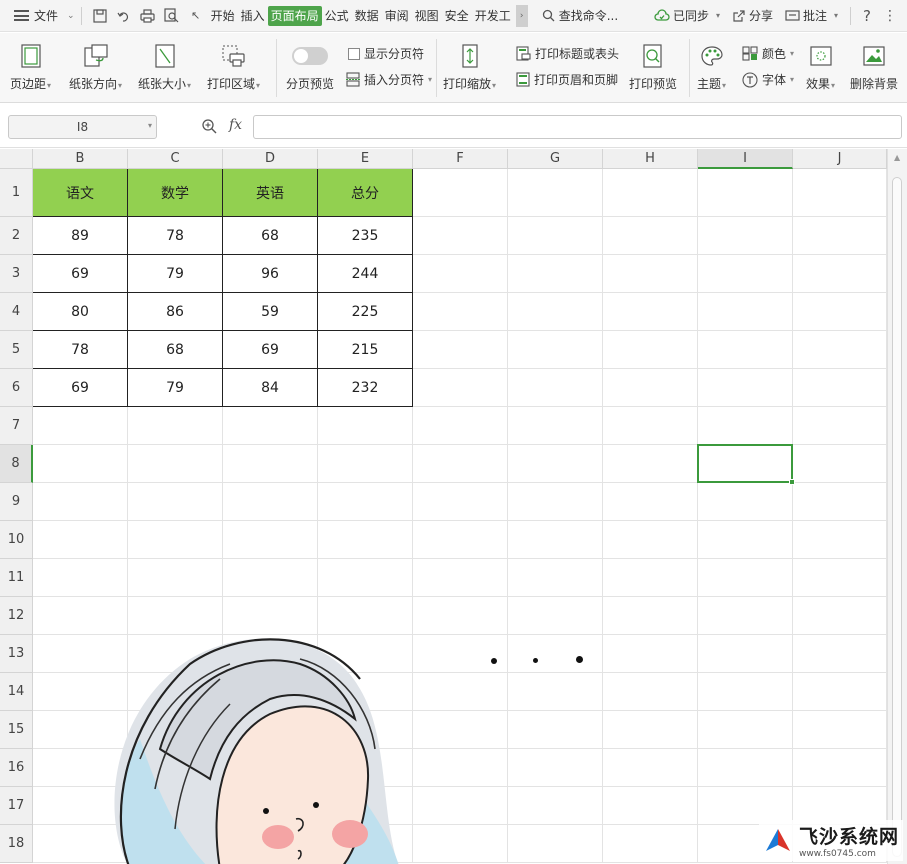 The width and height of the screenshot is (907, 864). Describe the element at coordinates (100, 16) in the screenshot. I see `save-icon` at that location.